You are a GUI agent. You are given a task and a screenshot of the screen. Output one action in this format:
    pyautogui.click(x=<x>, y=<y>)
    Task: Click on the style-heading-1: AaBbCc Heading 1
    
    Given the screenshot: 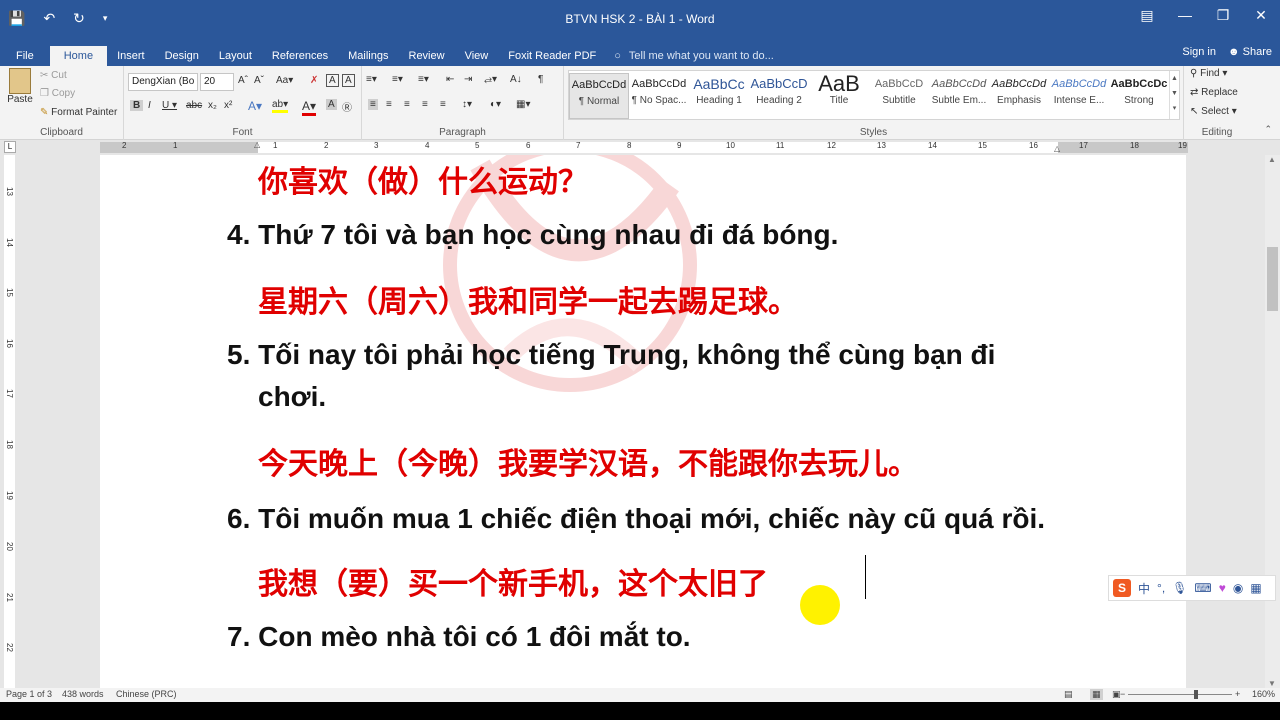 What is the action you would take?
    pyautogui.click(x=719, y=96)
    